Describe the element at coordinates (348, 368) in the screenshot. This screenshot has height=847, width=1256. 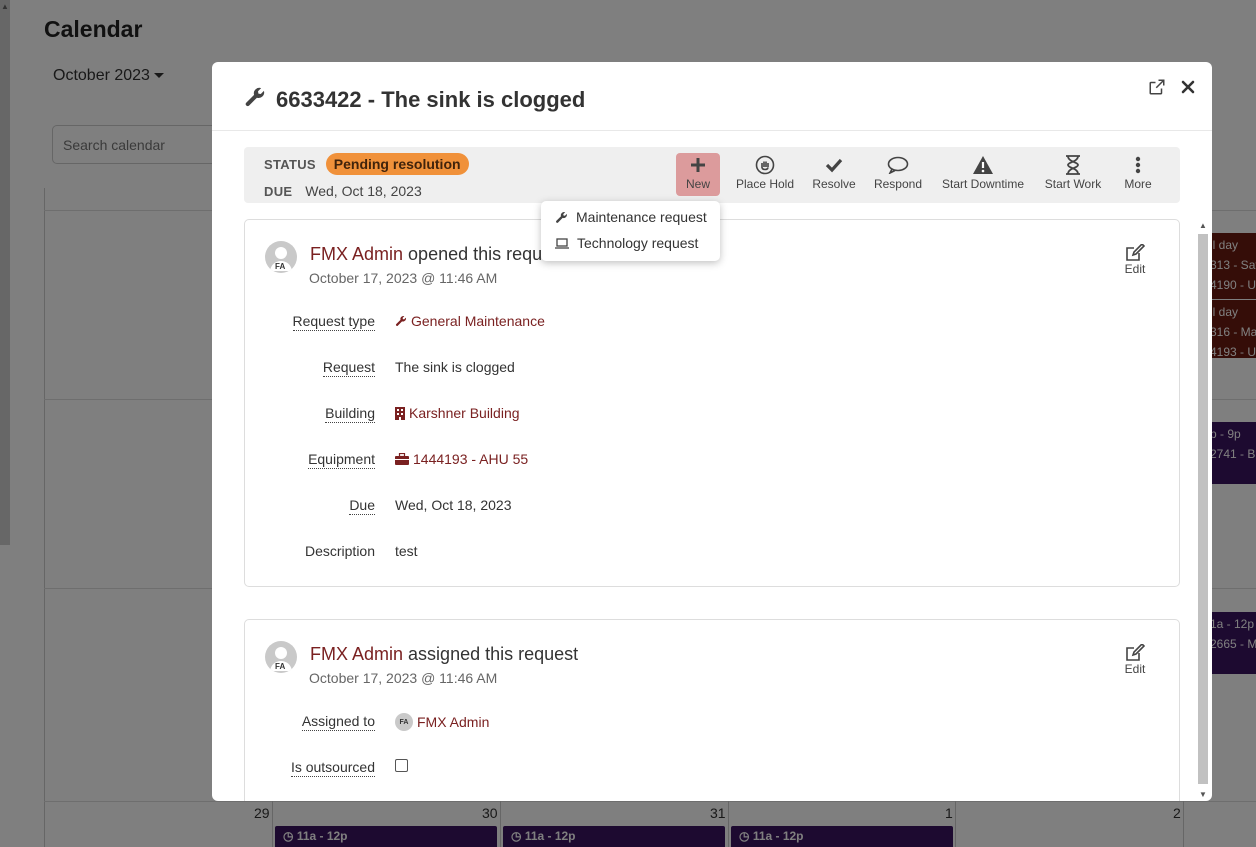
I see `request-label: Request` at that location.